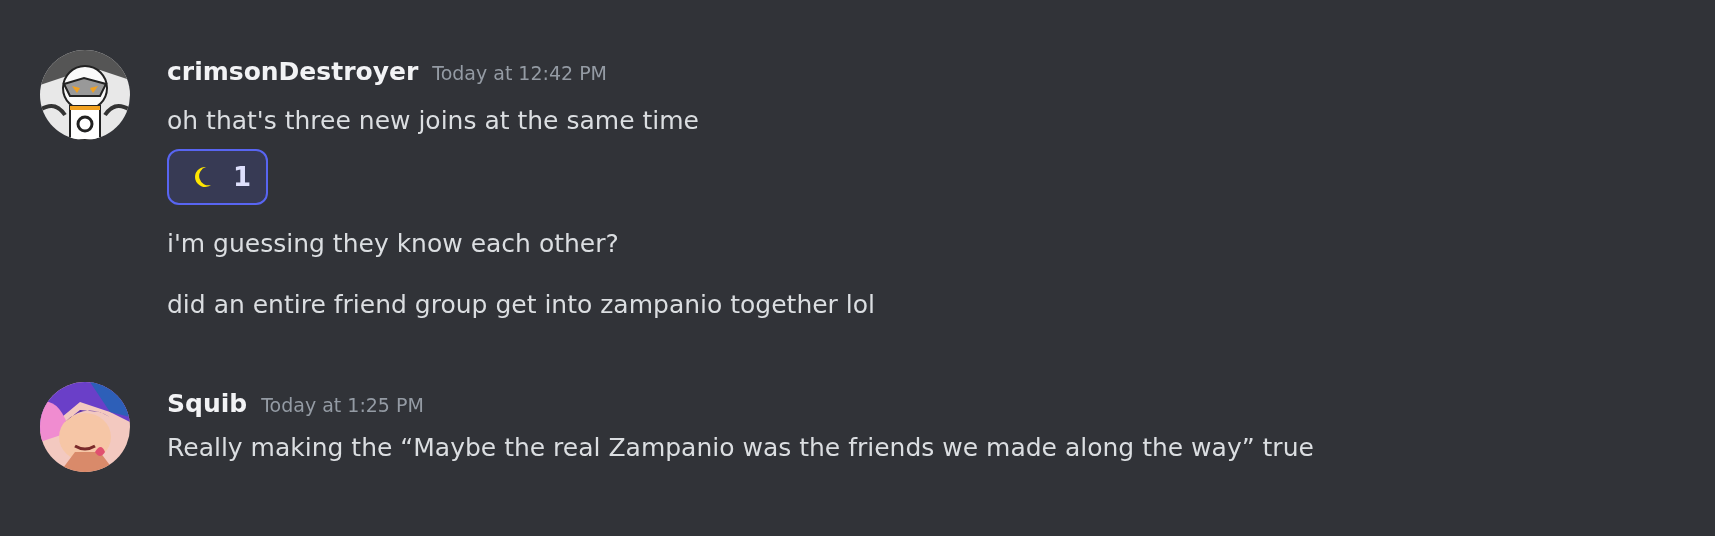  What do you see at coordinates (342, 405) in the screenshot?
I see `timestamp: Today at 1:25 PM` at bounding box center [342, 405].